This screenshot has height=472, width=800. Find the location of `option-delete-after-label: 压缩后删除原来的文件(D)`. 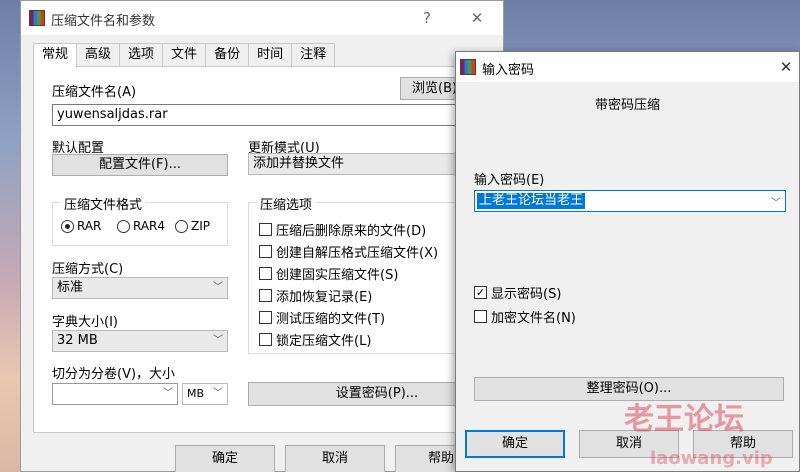

option-delete-after-label: 压缩后删除原来的文件(D) is located at coordinates (351, 231).